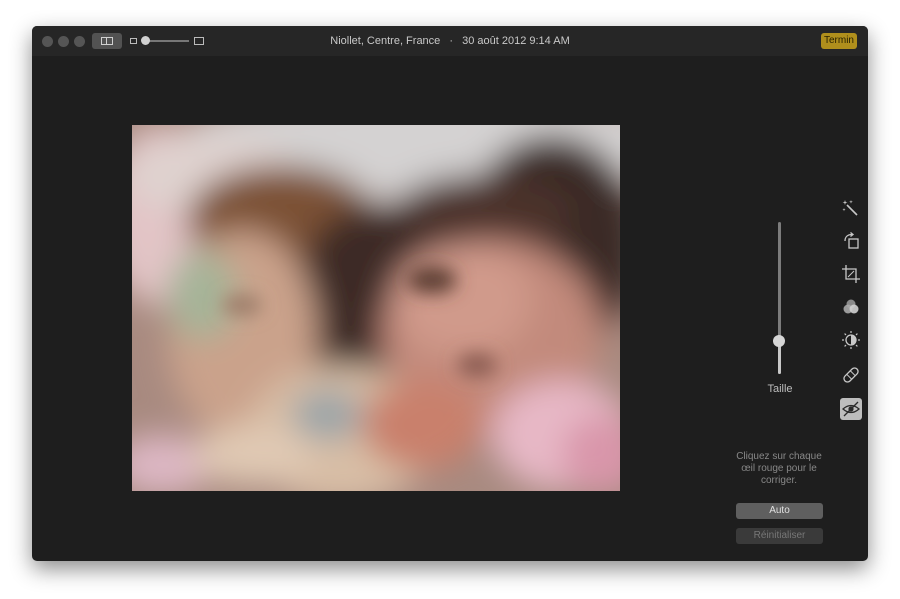  I want to click on size-slider-label: Taille, so click(780, 389).